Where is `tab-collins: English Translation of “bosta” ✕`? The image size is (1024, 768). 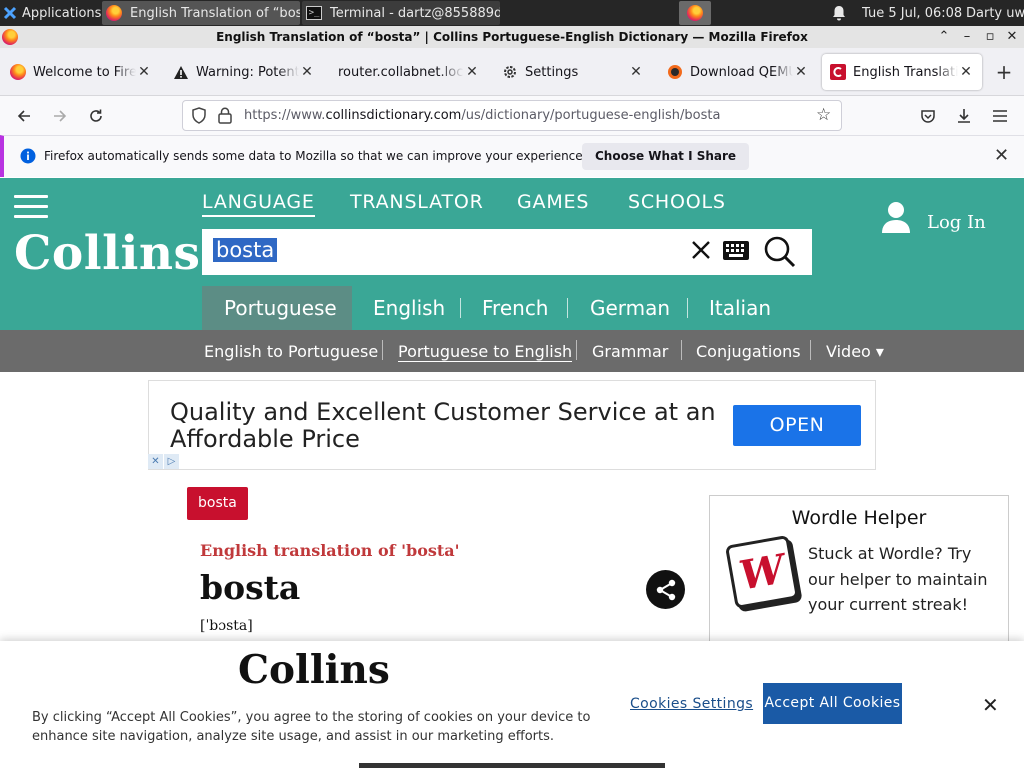 tab-collins: English Translation of “bosta” ✕ is located at coordinates (902, 72).